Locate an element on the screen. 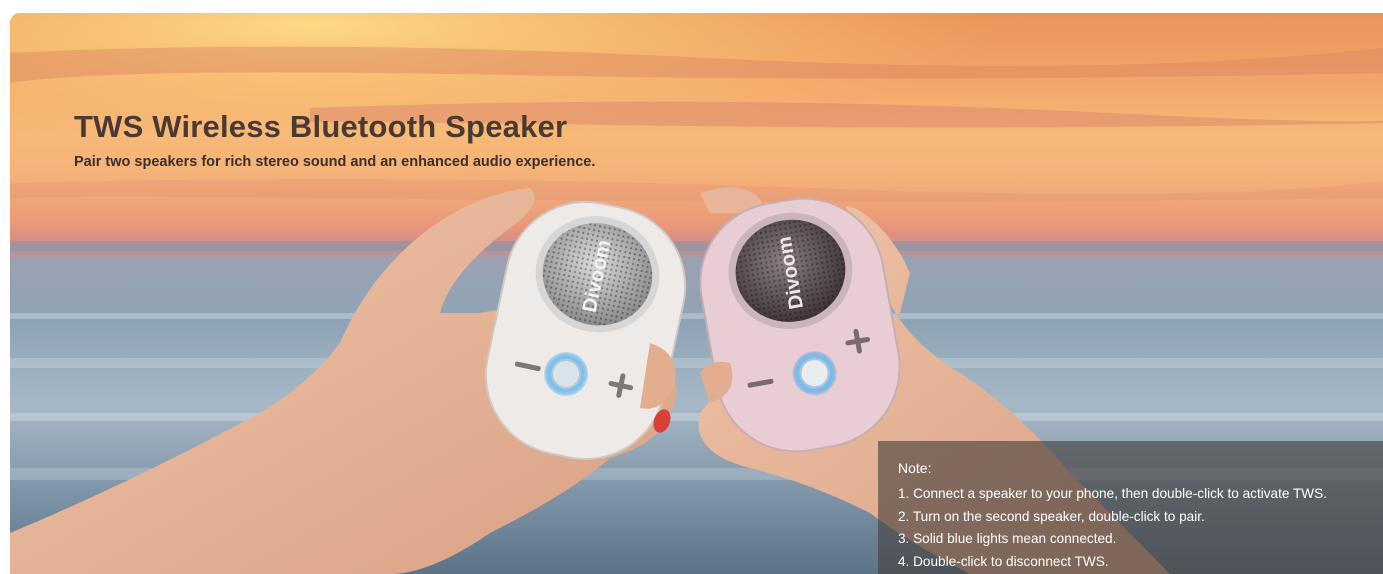  note-title: Note: is located at coordinates (915, 468).